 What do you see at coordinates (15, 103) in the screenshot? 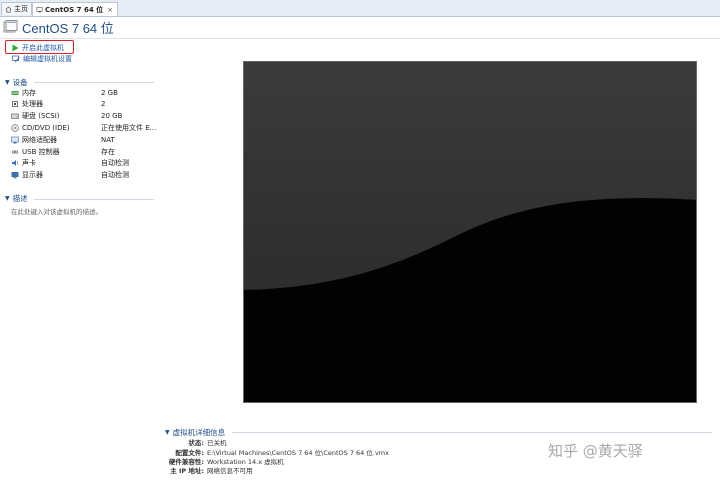
I see `cpu-icon` at bounding box center [15, 103].